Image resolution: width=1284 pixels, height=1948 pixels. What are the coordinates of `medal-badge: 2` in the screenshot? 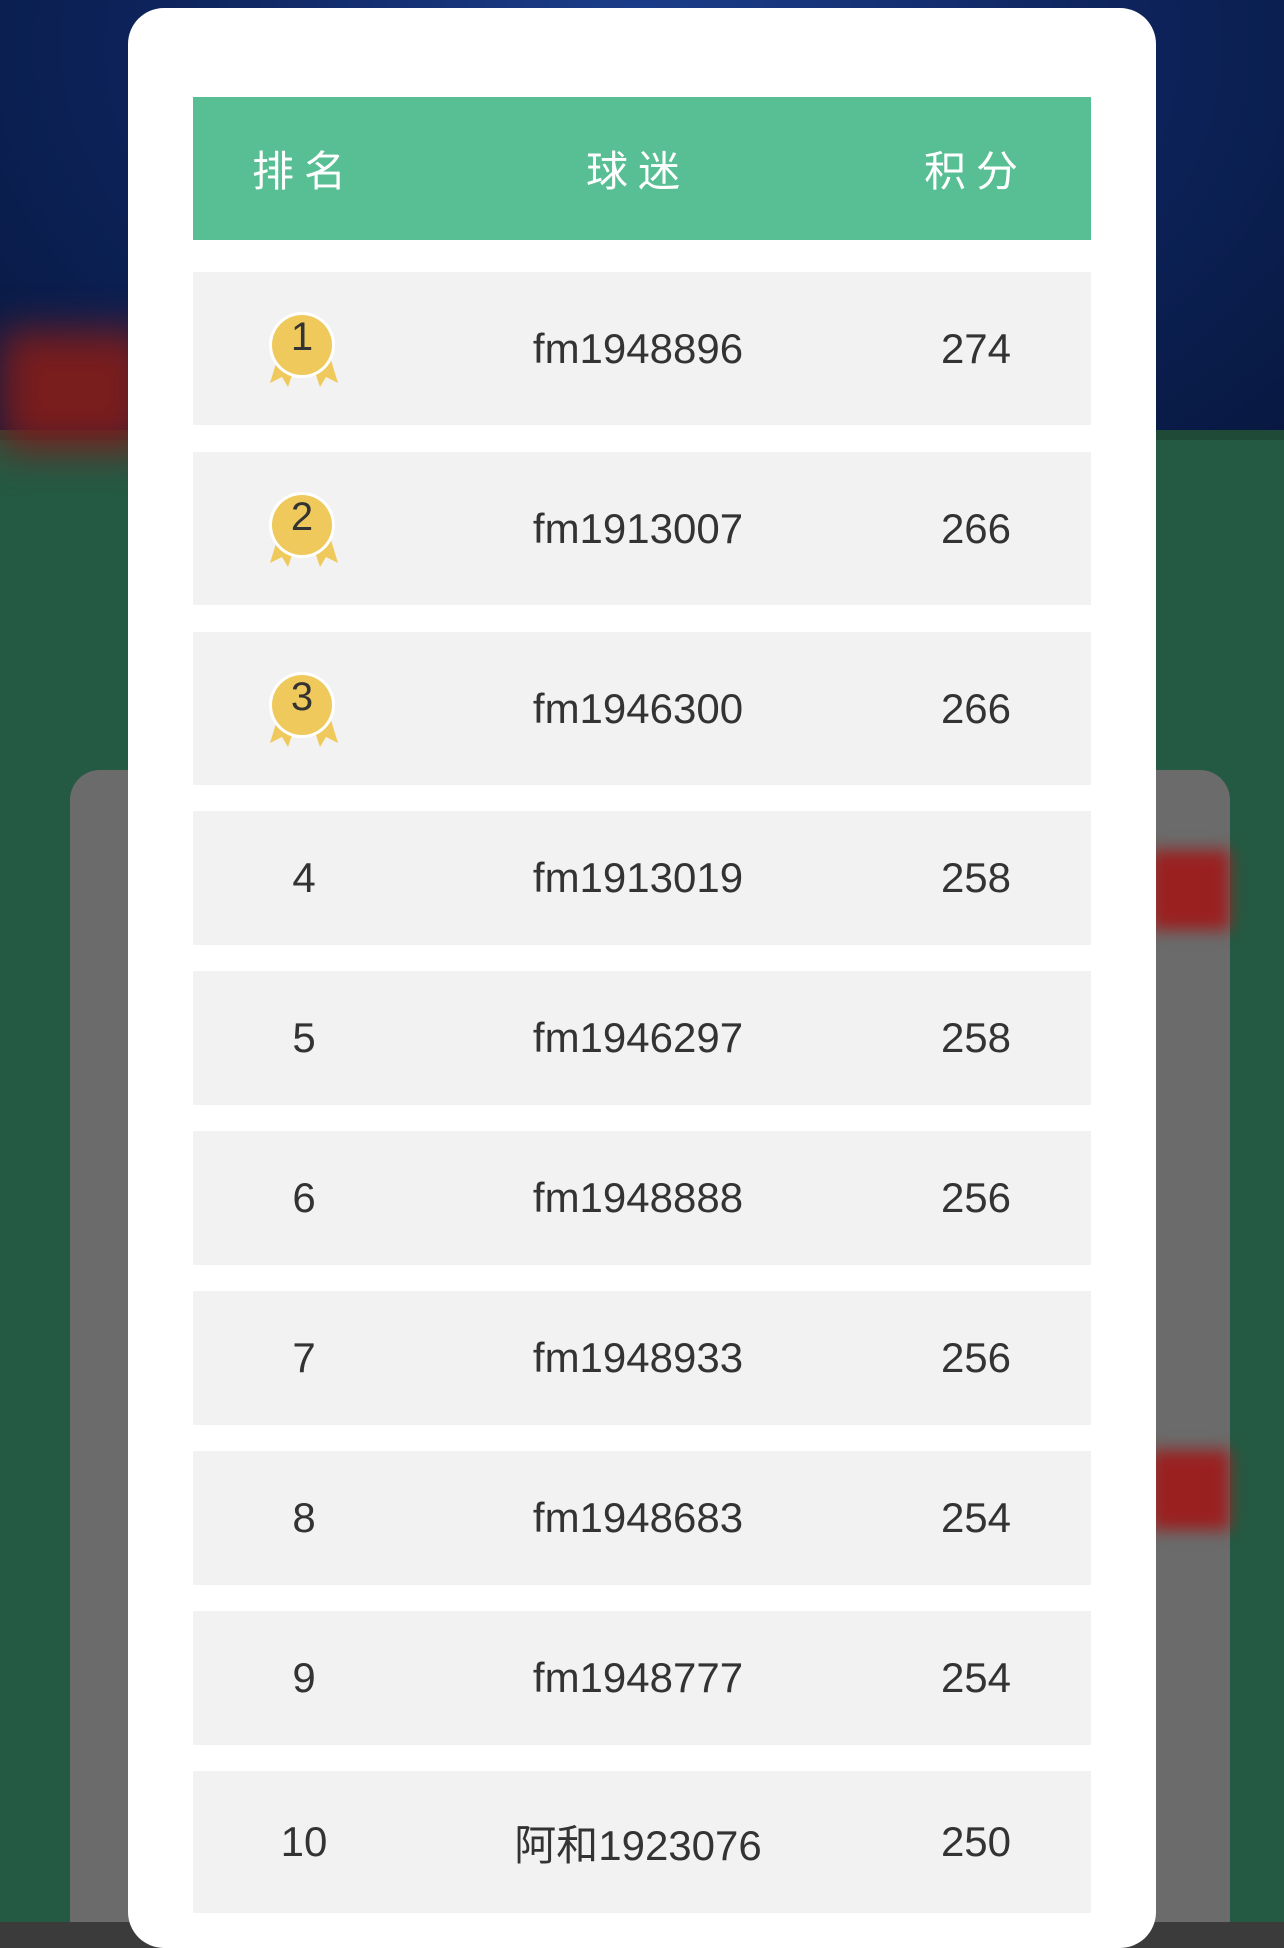 It's located at (304, 529).